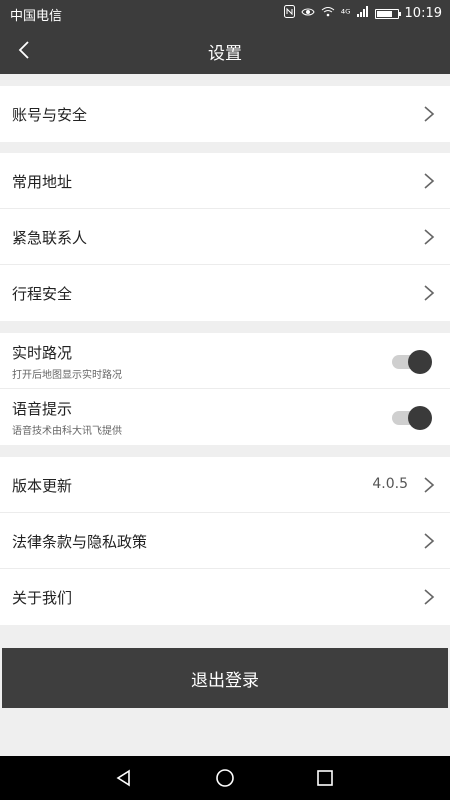 The image size is (450, 800). I want to click on legal-privacy-item: 法律条款与隐私政策, so click(225, 541).